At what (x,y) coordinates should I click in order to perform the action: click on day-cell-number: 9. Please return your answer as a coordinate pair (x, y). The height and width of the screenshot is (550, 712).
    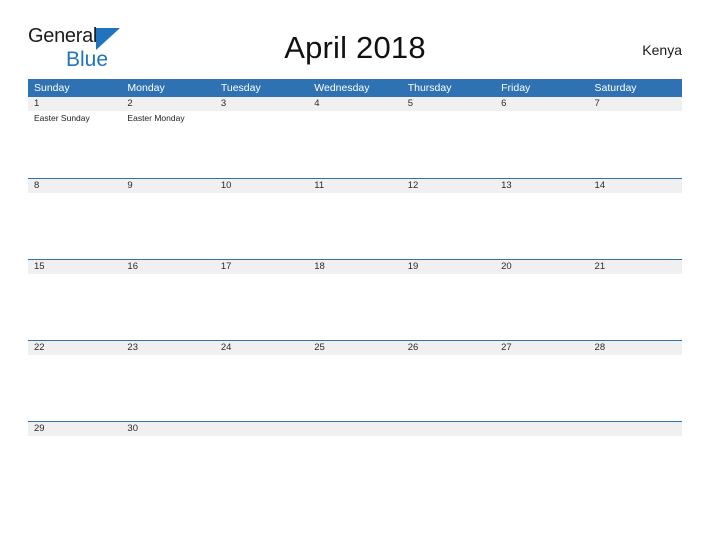
    Looking at the image, I should click on (167, 186).